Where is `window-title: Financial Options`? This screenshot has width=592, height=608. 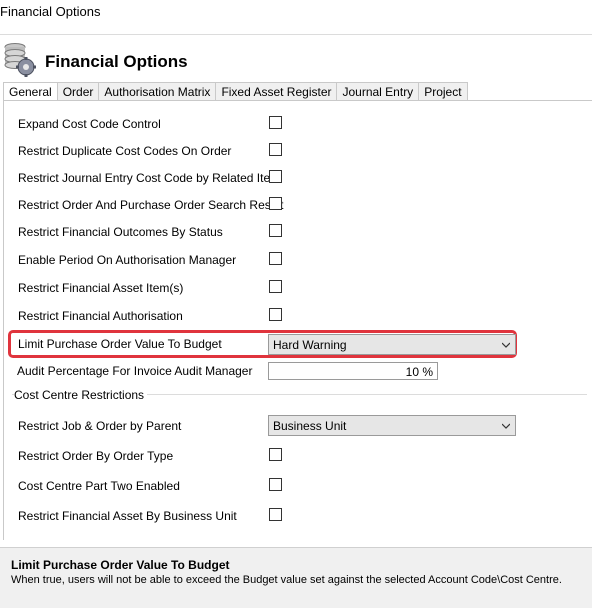
window-title: Financial Options is located at coordinates (50, 11).